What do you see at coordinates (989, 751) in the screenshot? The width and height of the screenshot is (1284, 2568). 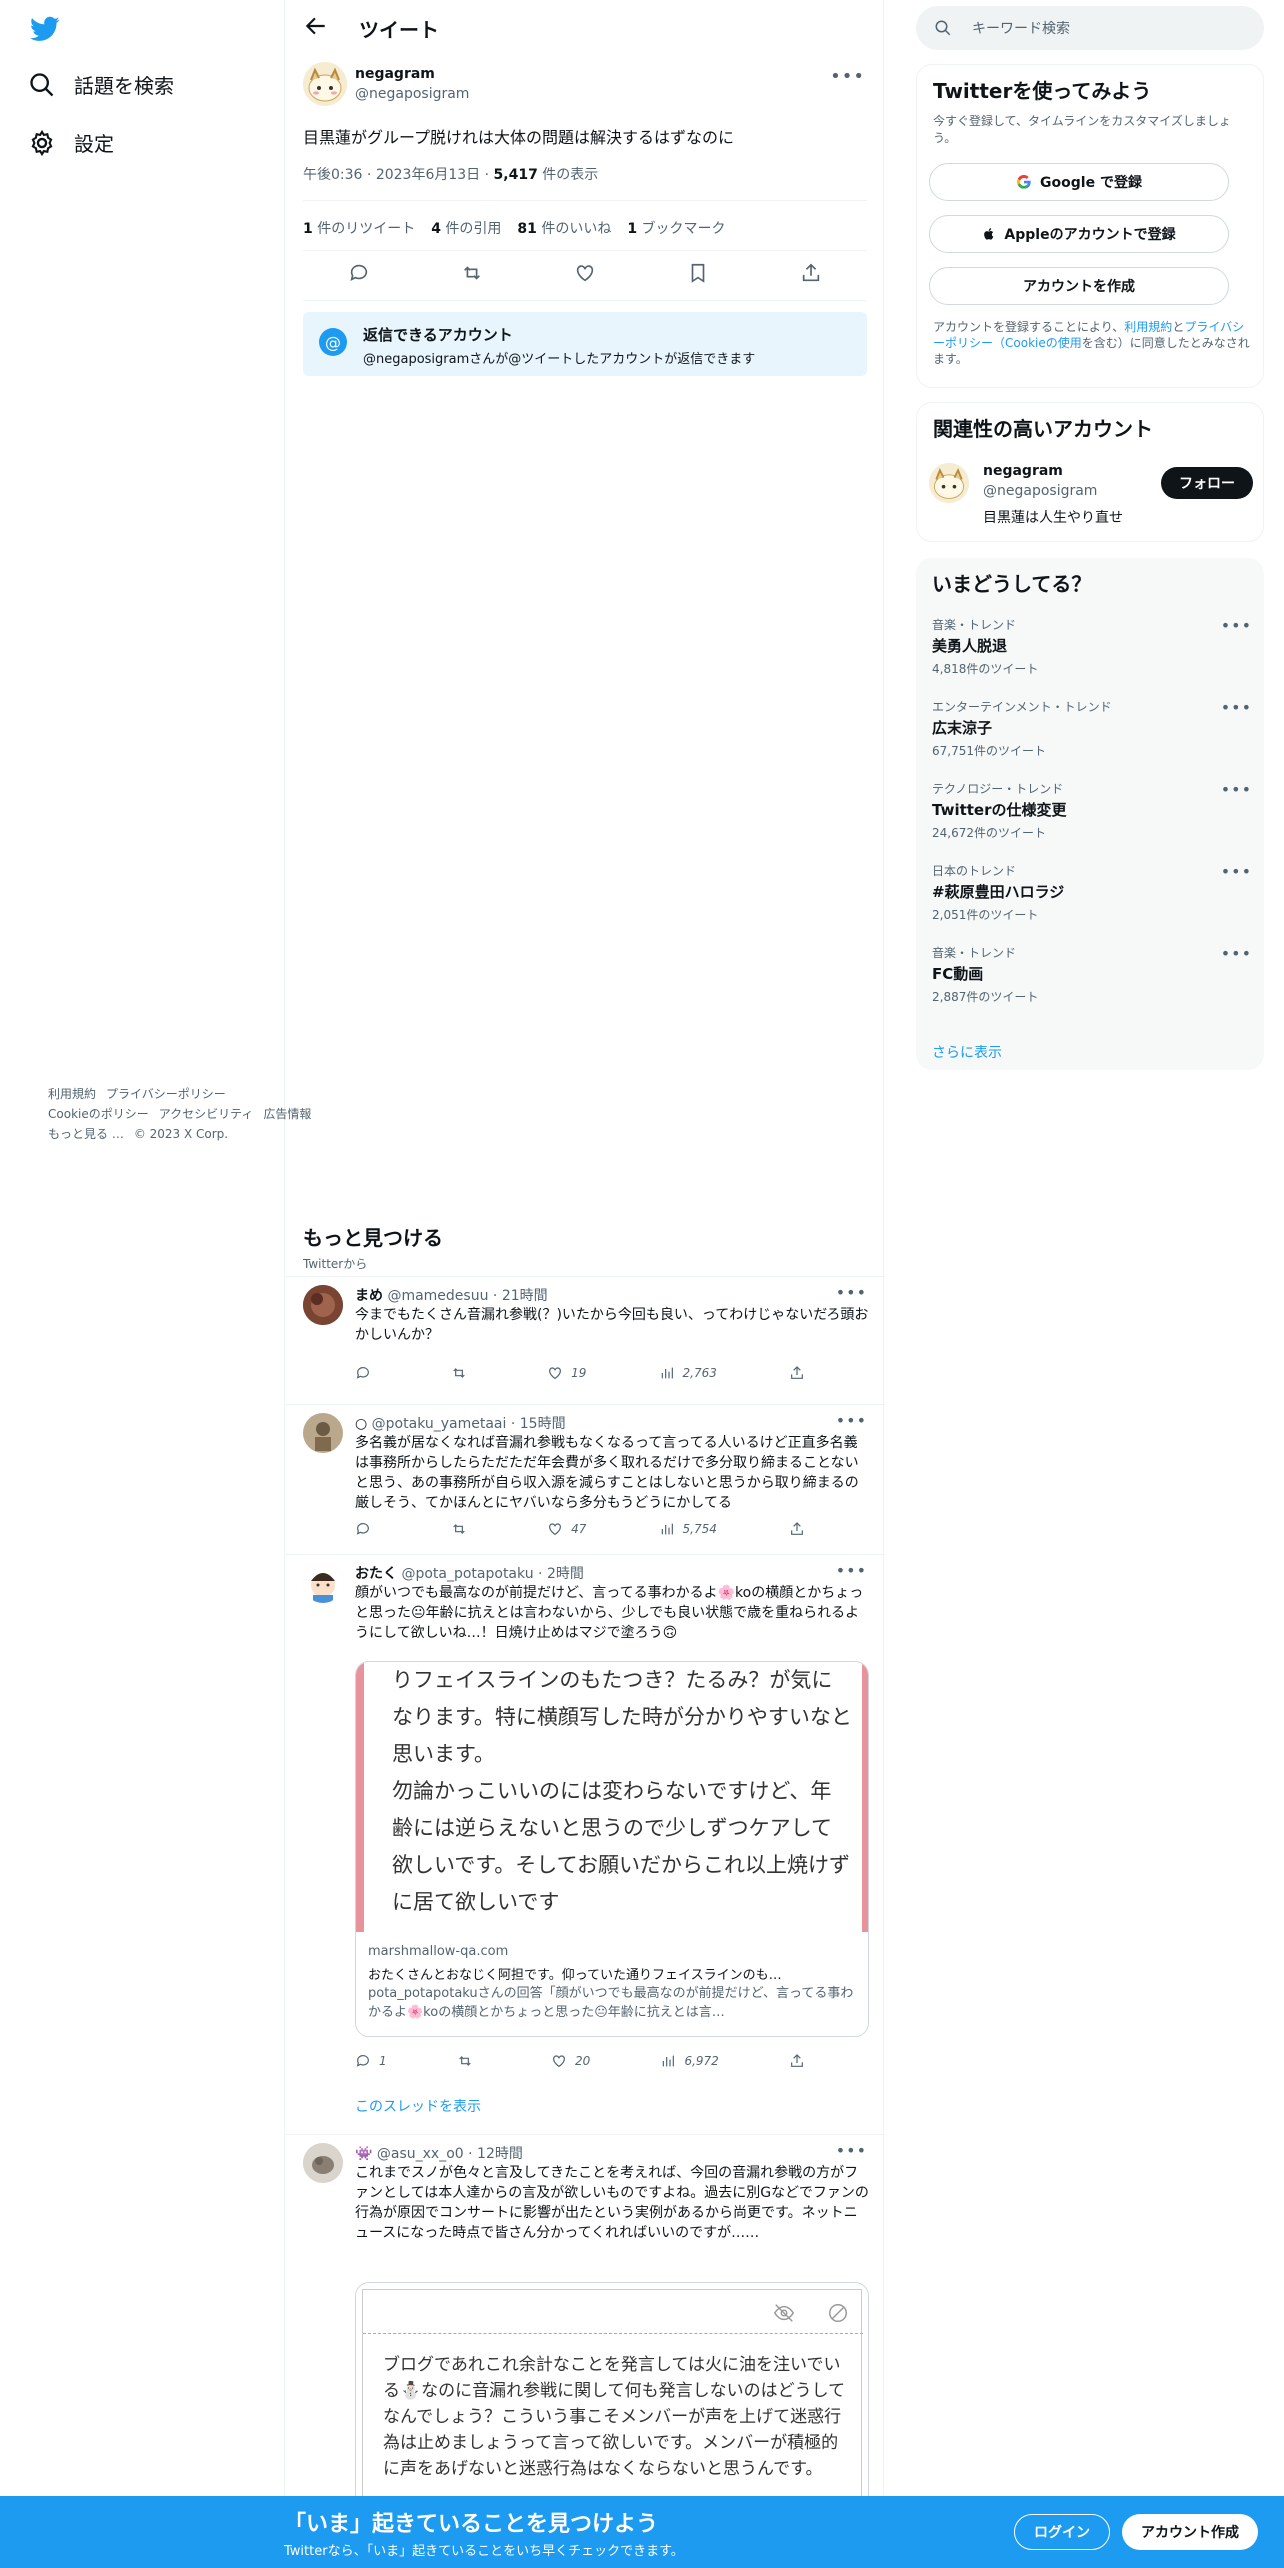 I see `trend-count: 67,751件のツイート` at bounding box center [989, 751].